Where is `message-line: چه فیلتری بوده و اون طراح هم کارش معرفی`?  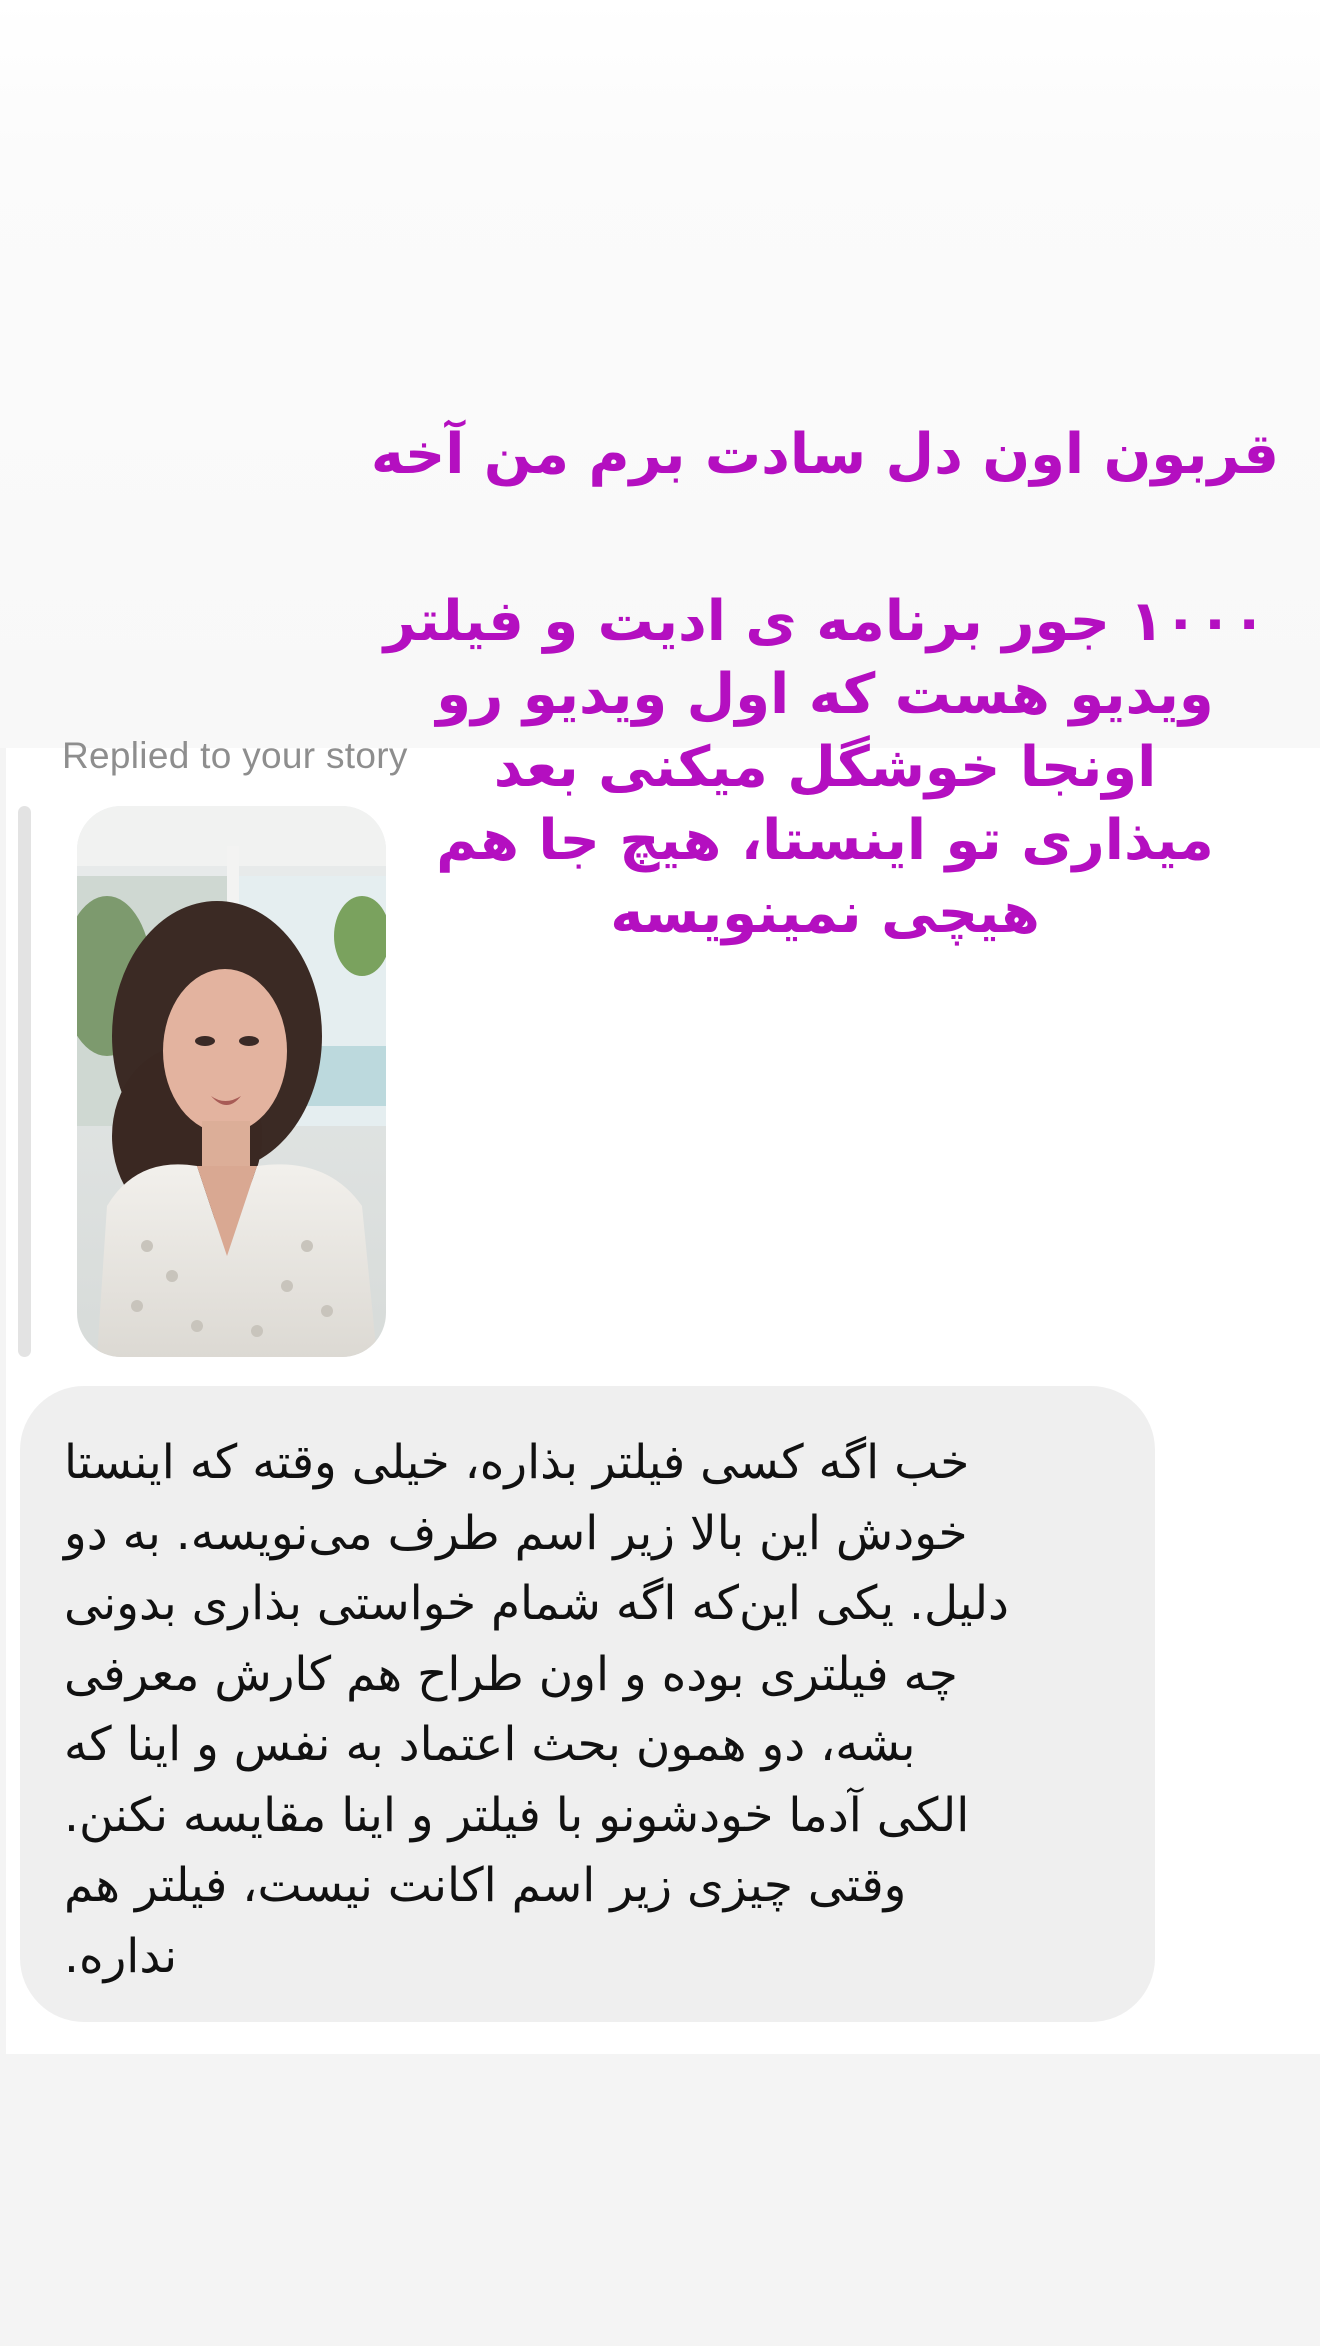 message-line: چه فیلتری بوده و اون طراح هم کارش معرفی is located at coordinates (511, 1674).